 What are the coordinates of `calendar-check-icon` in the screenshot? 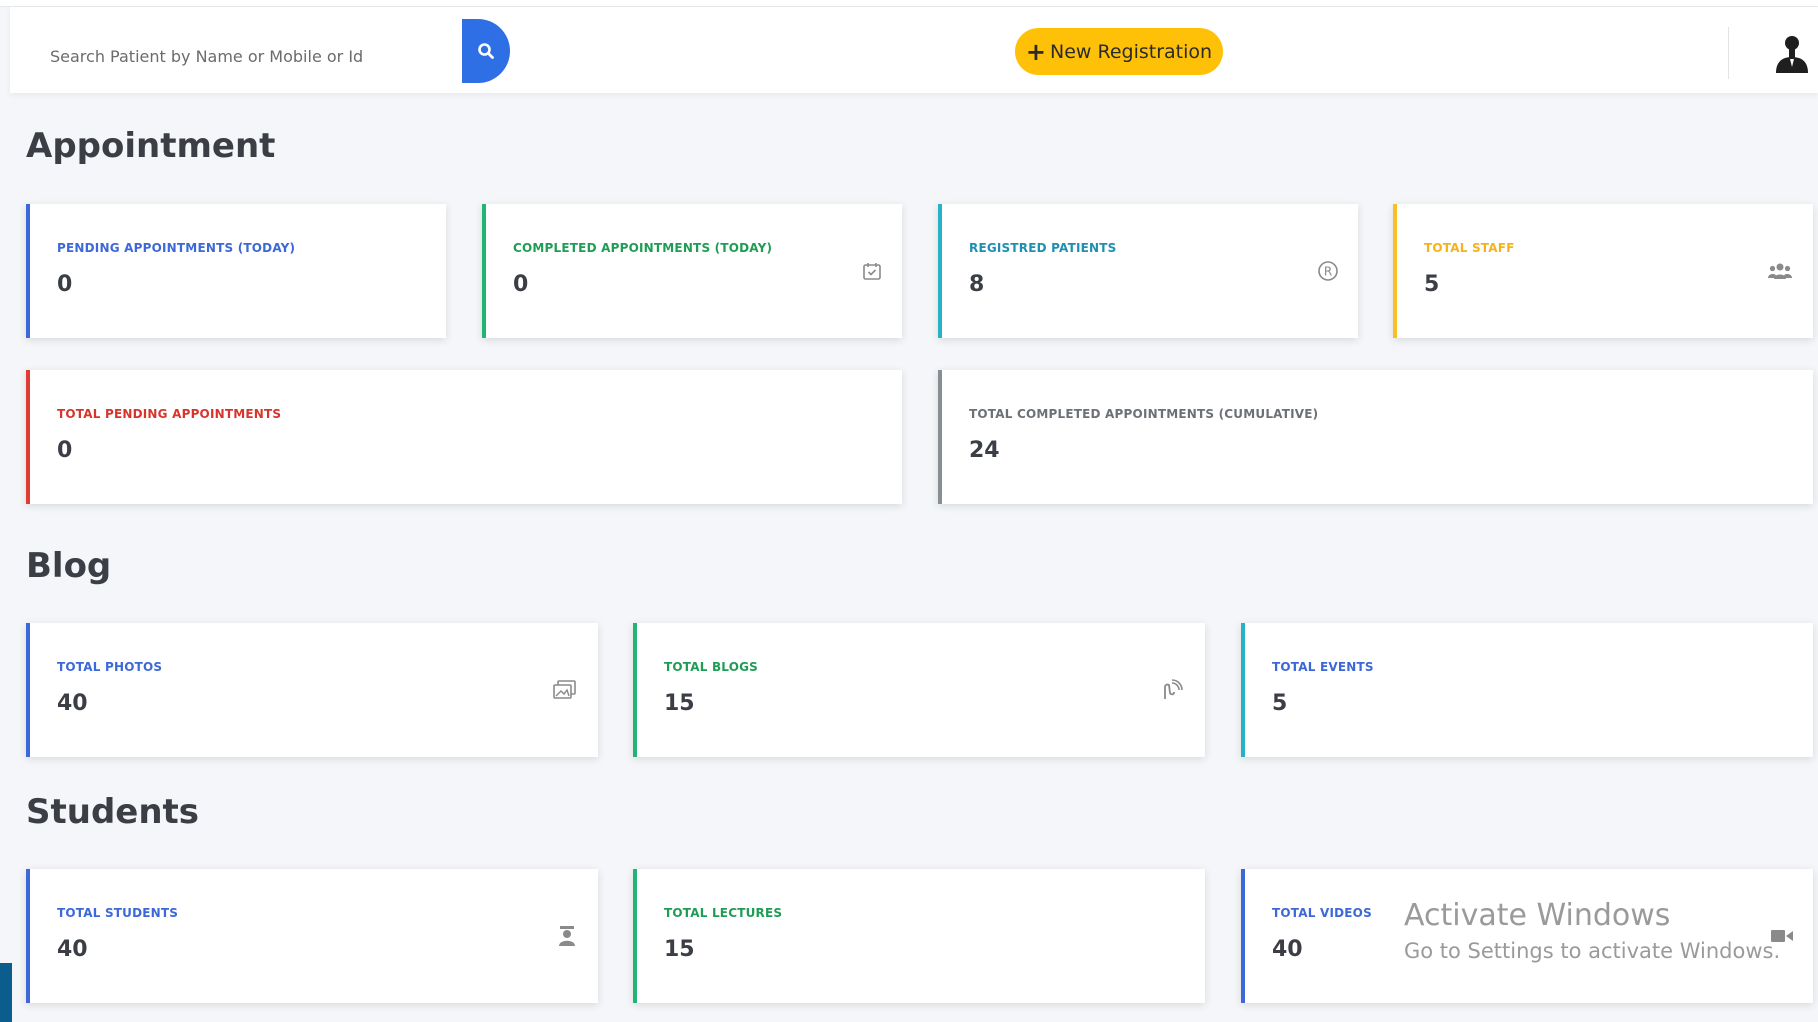 It's located at (872, 271).